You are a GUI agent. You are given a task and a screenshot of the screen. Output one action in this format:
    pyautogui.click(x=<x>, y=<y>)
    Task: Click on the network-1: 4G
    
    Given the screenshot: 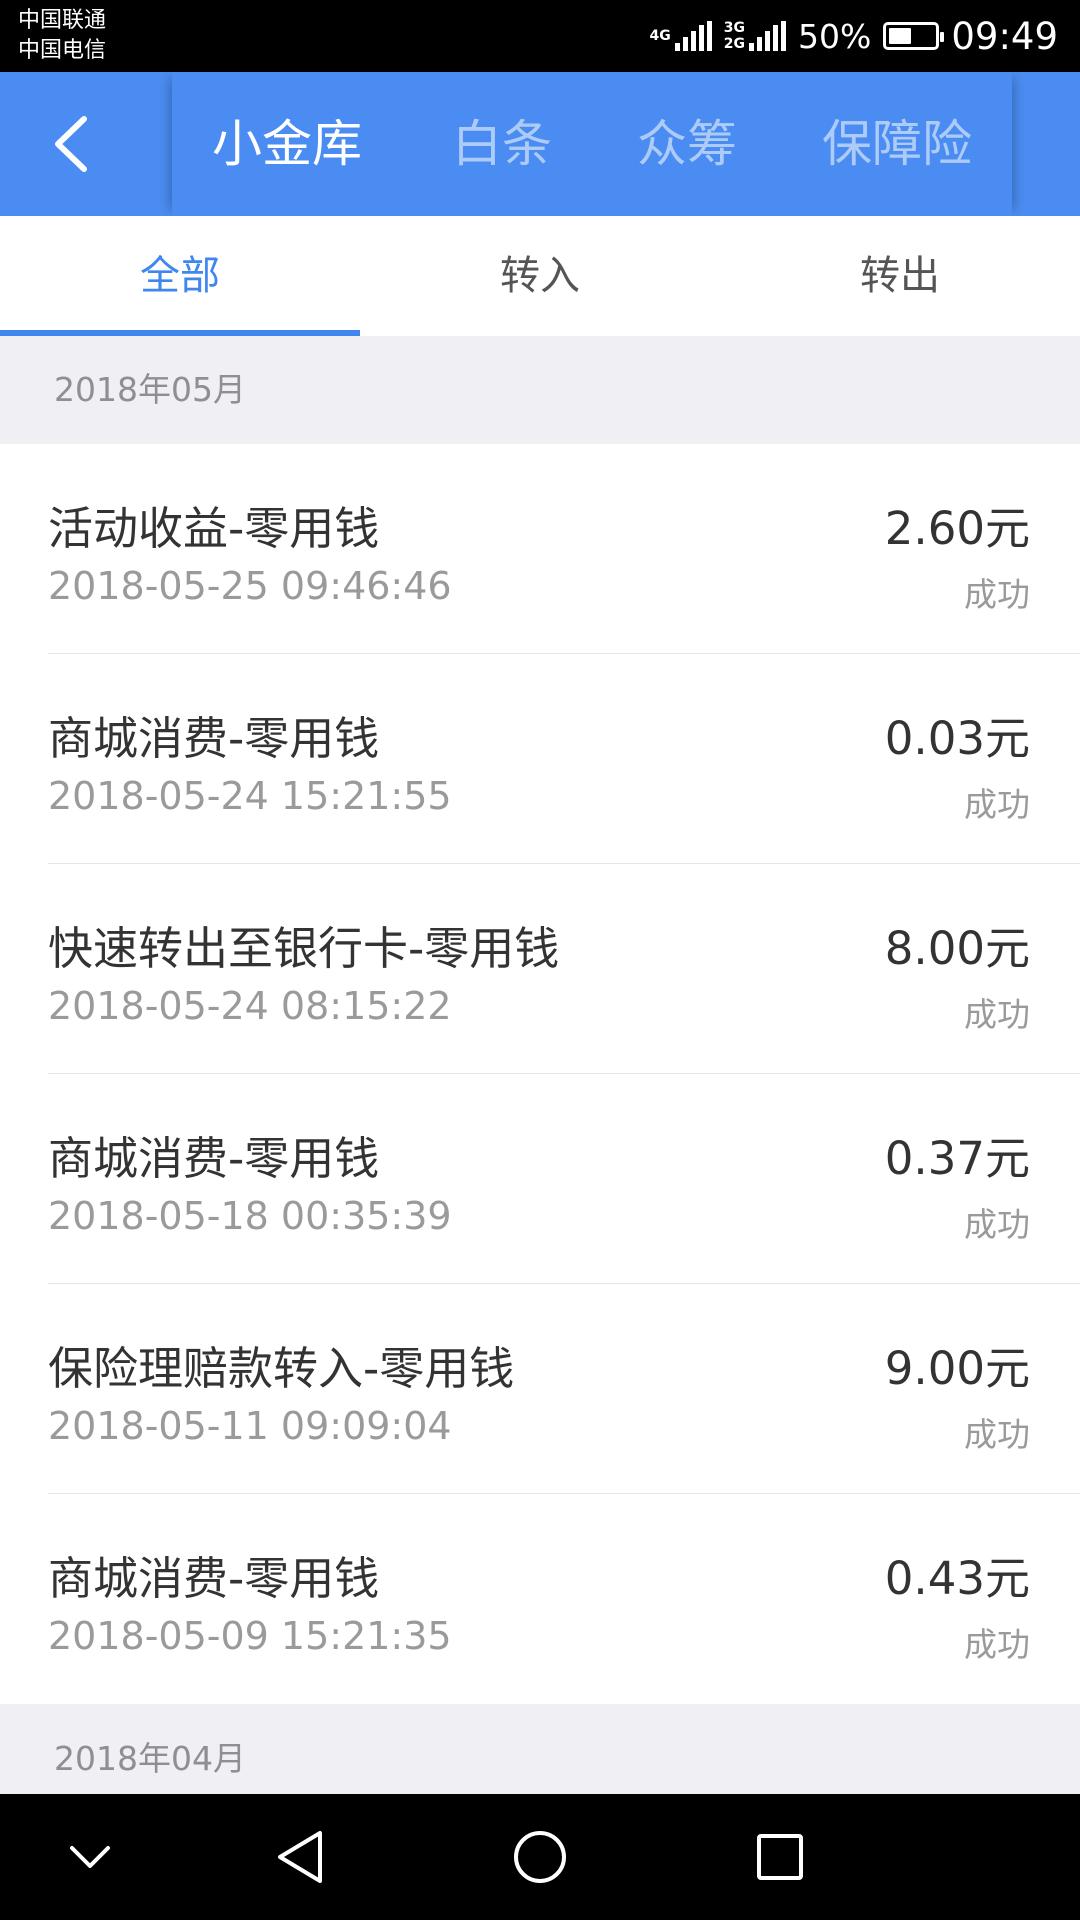 What is the action you would take?
    pyautogui.click(x=681, y=36)
    